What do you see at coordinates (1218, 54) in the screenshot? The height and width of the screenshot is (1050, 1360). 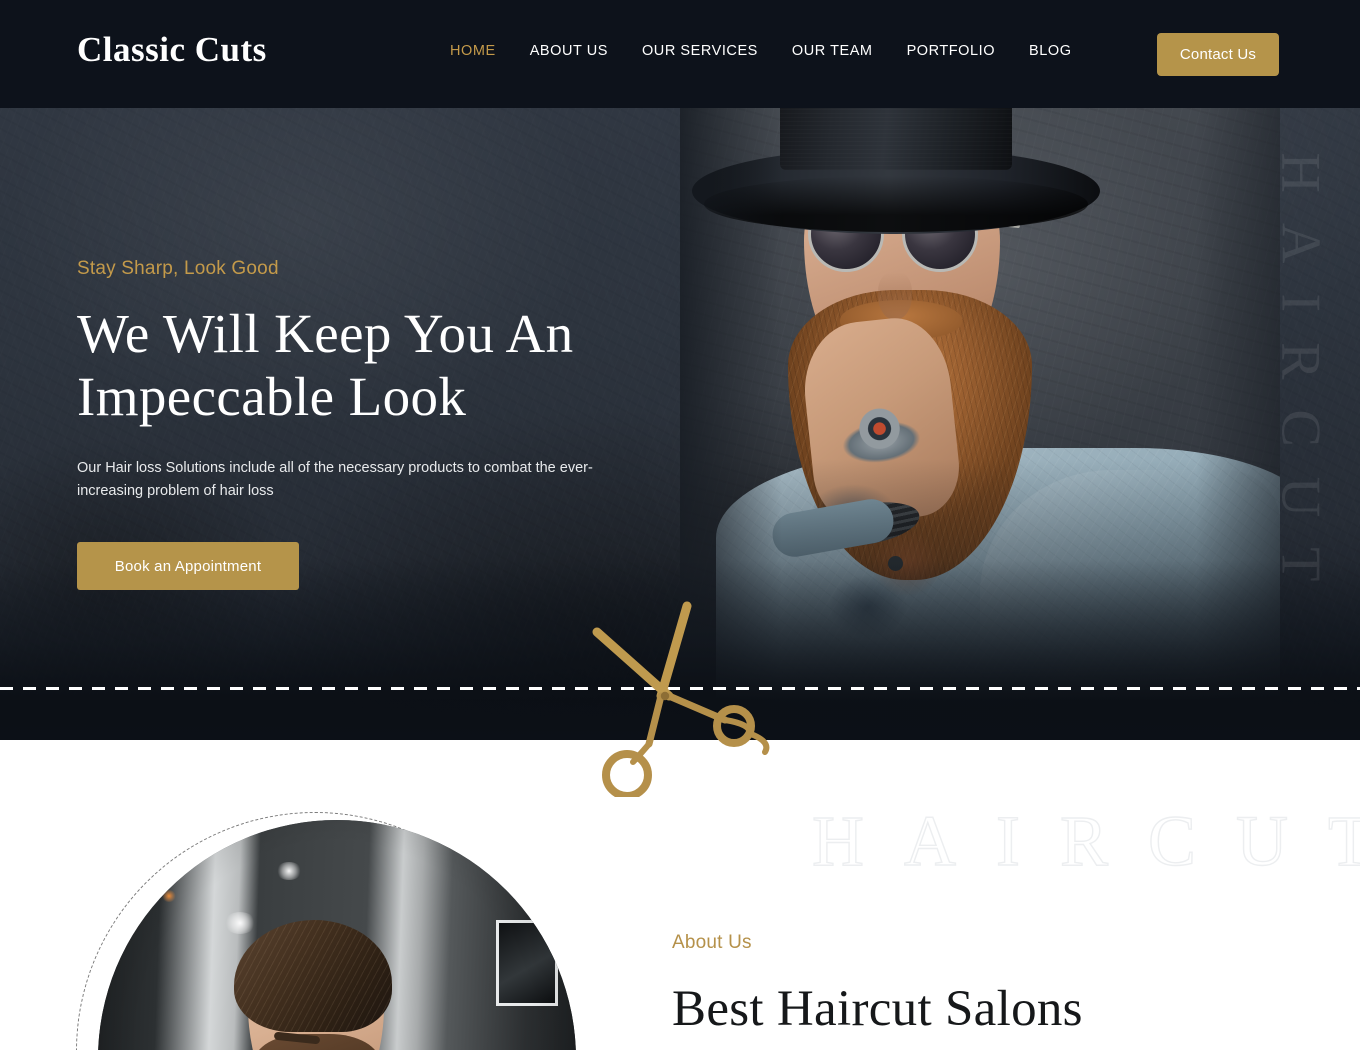 I see `contact-us-button: Contact Us` at bounding box center [1218, 54].